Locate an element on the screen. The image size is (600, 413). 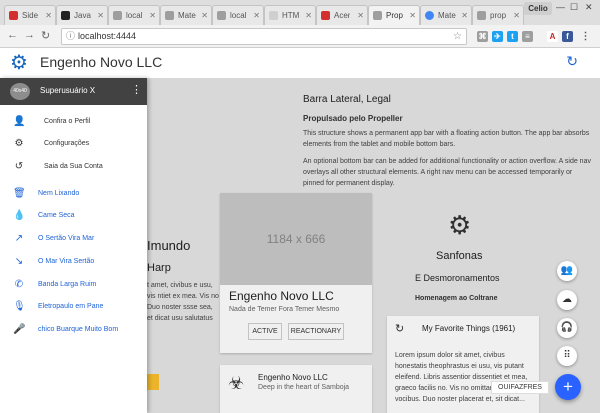
drawer-item-chico-buarque: 🎤 chico Buarque Muito Bom is located at coordinates (73, 331).